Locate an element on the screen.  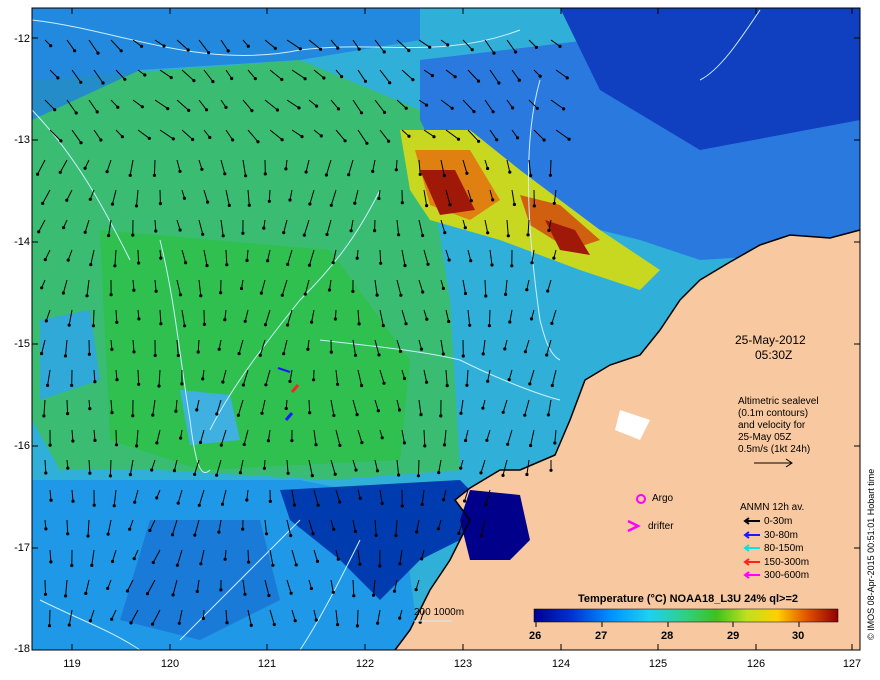
y-tick-label: -14 is located at coordinates (22, 242).